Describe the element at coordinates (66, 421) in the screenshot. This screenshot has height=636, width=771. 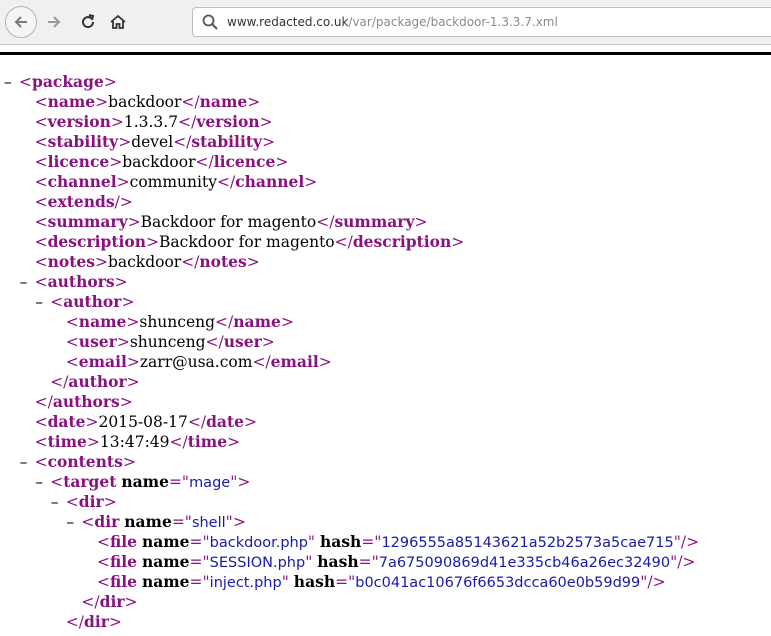
I see `xml-tag-name: date` at that location.